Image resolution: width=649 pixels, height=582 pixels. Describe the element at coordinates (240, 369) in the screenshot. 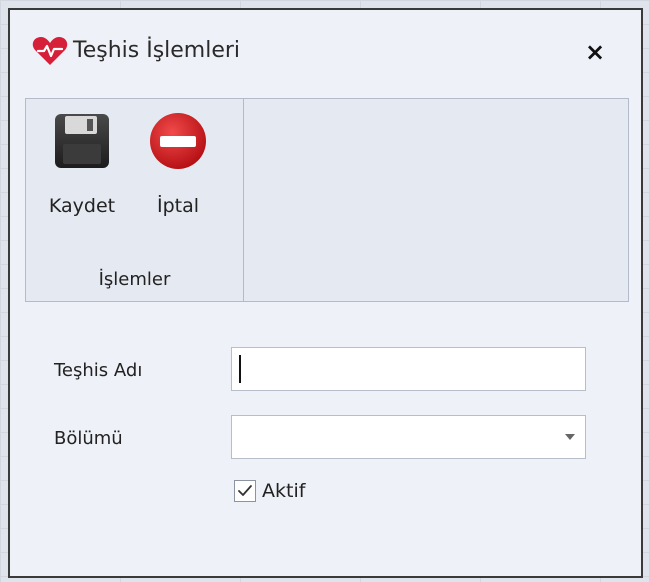

I see `text-caret` at that location.